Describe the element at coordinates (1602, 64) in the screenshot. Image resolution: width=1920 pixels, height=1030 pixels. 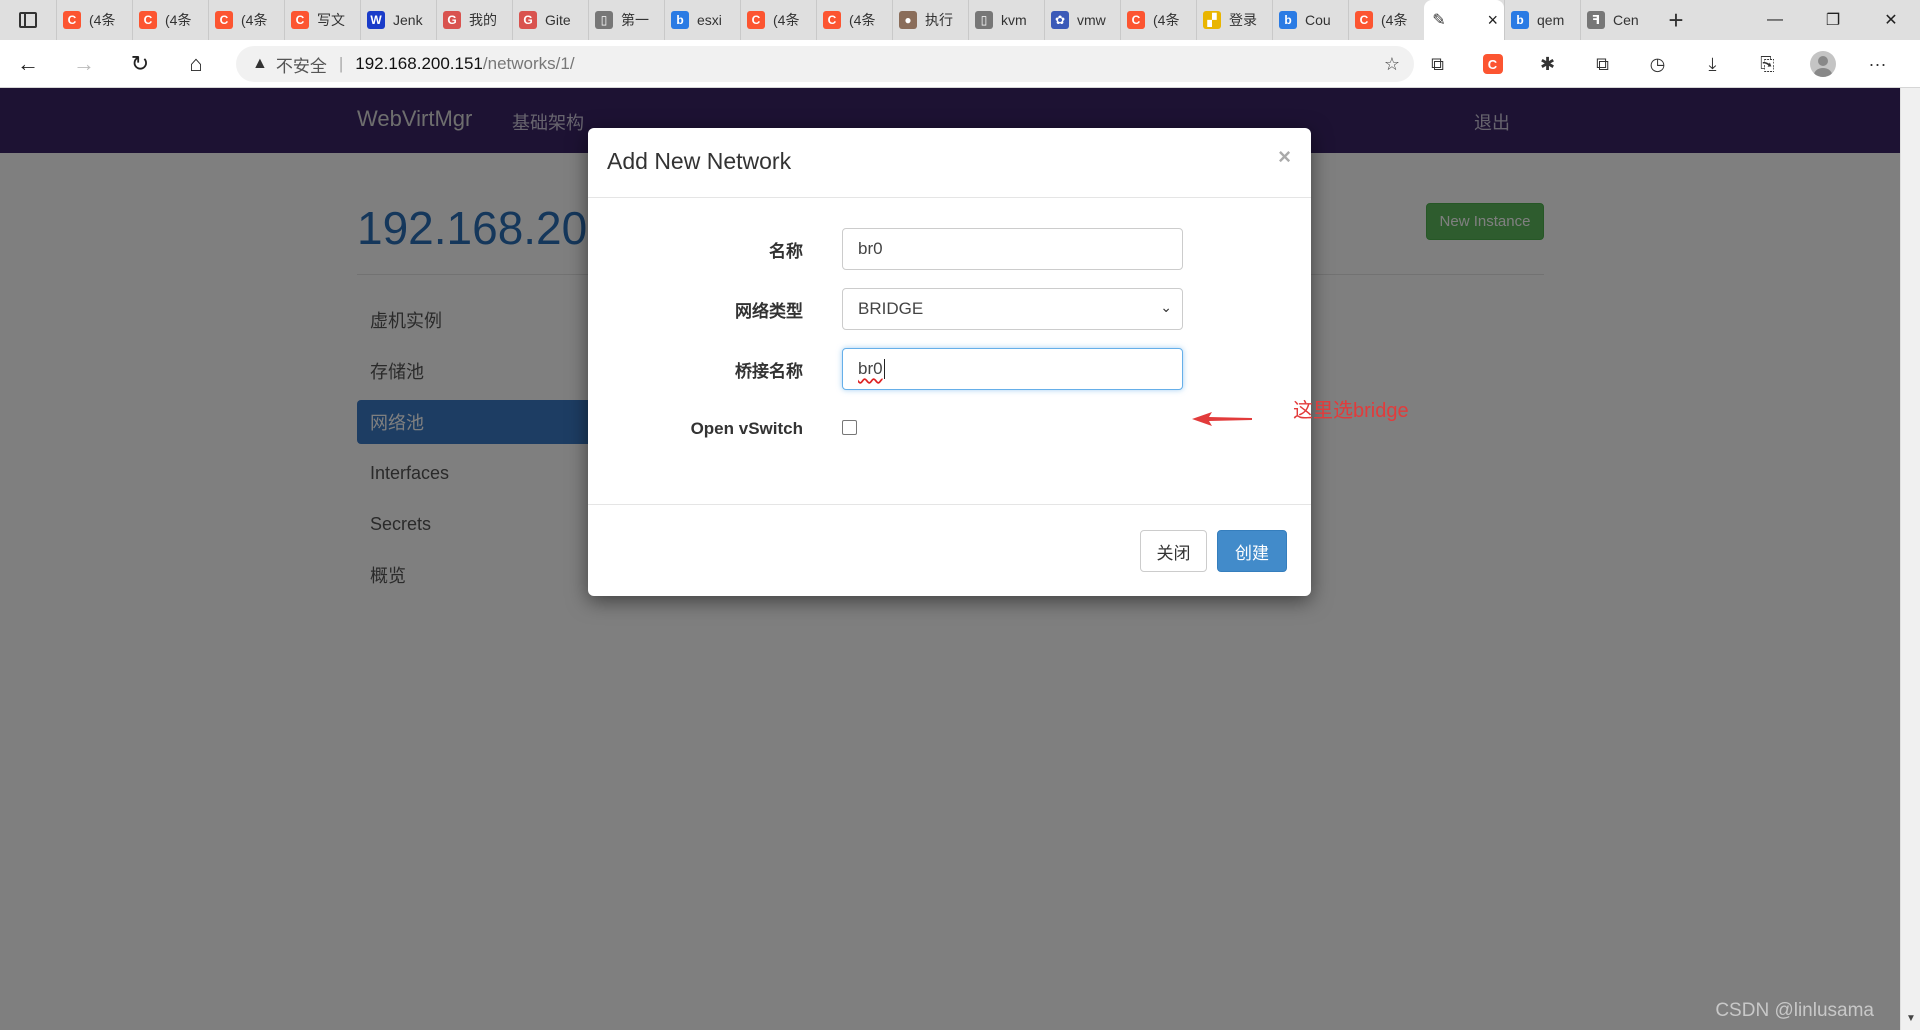
I see `collections-icon: ⧉` at that location.